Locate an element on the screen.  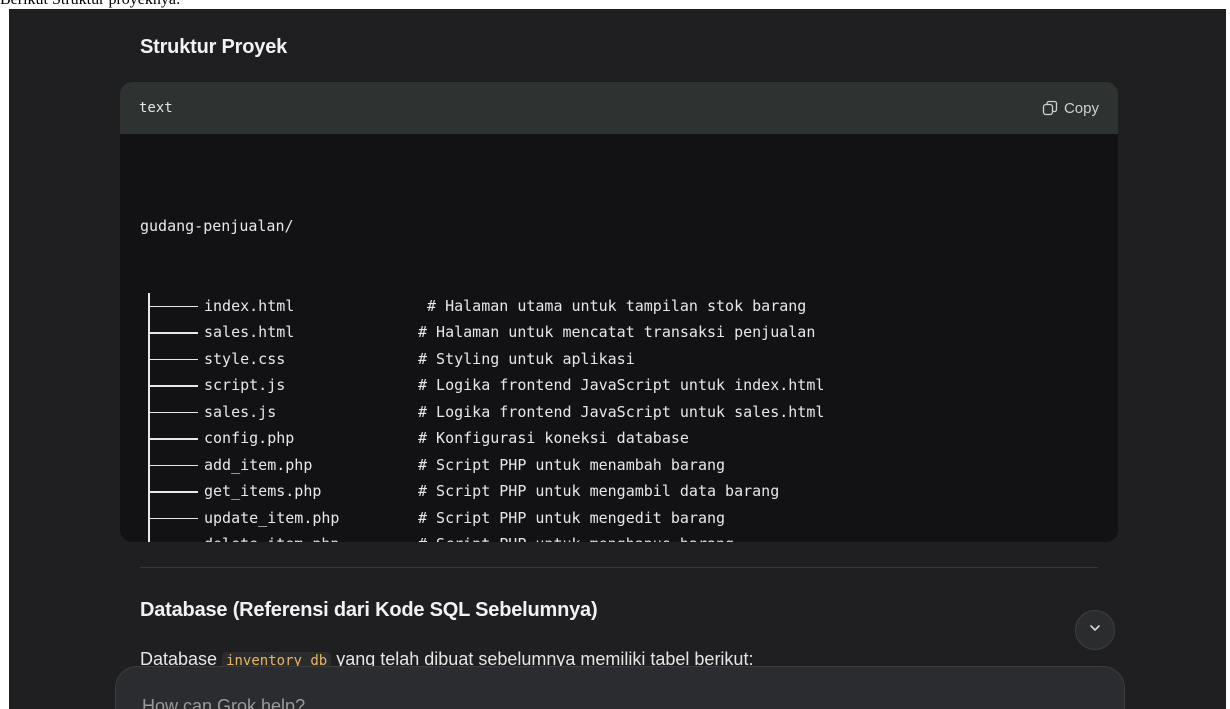
tree-file-name: sales.js is located at coordinates (240, 411).